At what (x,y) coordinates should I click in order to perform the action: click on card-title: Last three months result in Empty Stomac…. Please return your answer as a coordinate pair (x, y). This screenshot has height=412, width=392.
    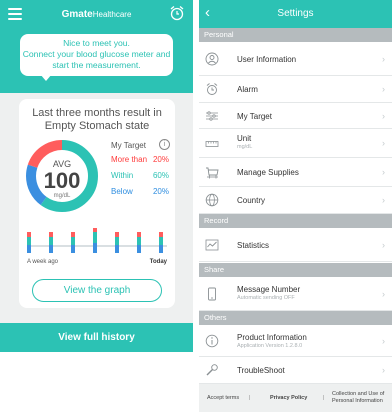
    Looking at the image, I should click on (97, 119).